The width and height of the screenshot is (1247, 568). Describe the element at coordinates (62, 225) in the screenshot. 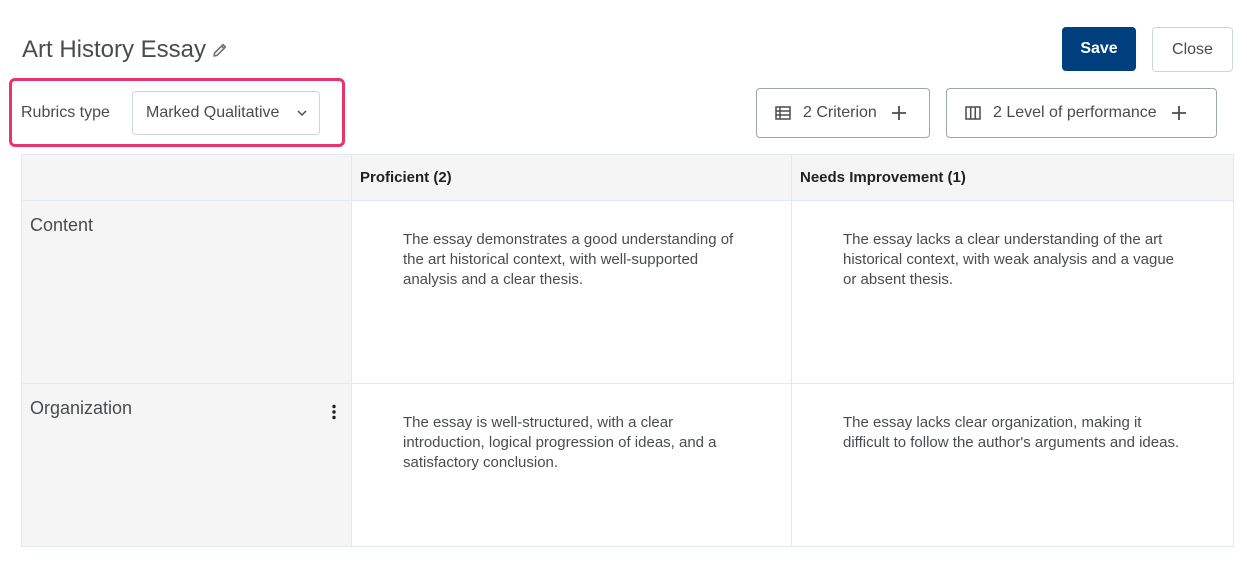

I see `criterion-name: Content` at that location.